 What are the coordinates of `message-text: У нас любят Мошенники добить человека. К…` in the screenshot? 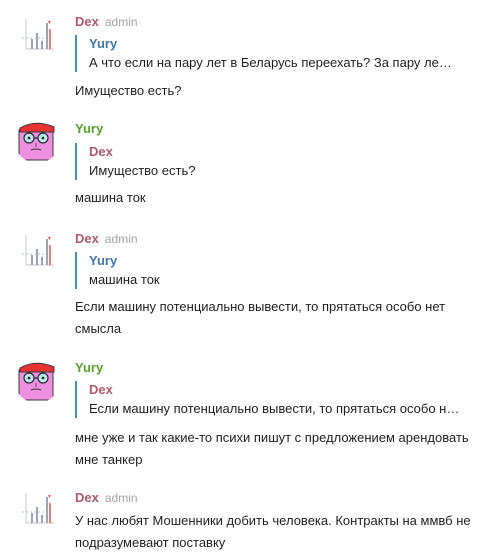 It's located at (273, 531).